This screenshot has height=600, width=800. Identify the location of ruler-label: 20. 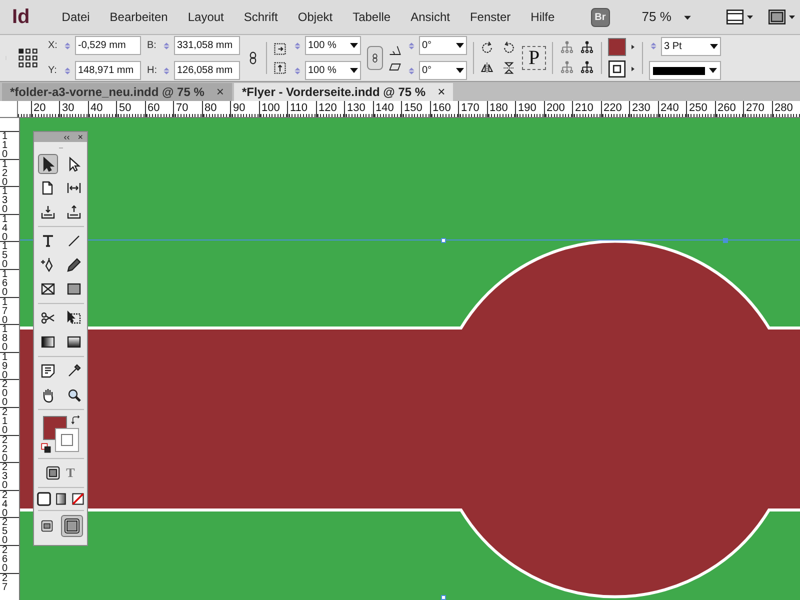
(40, 108).